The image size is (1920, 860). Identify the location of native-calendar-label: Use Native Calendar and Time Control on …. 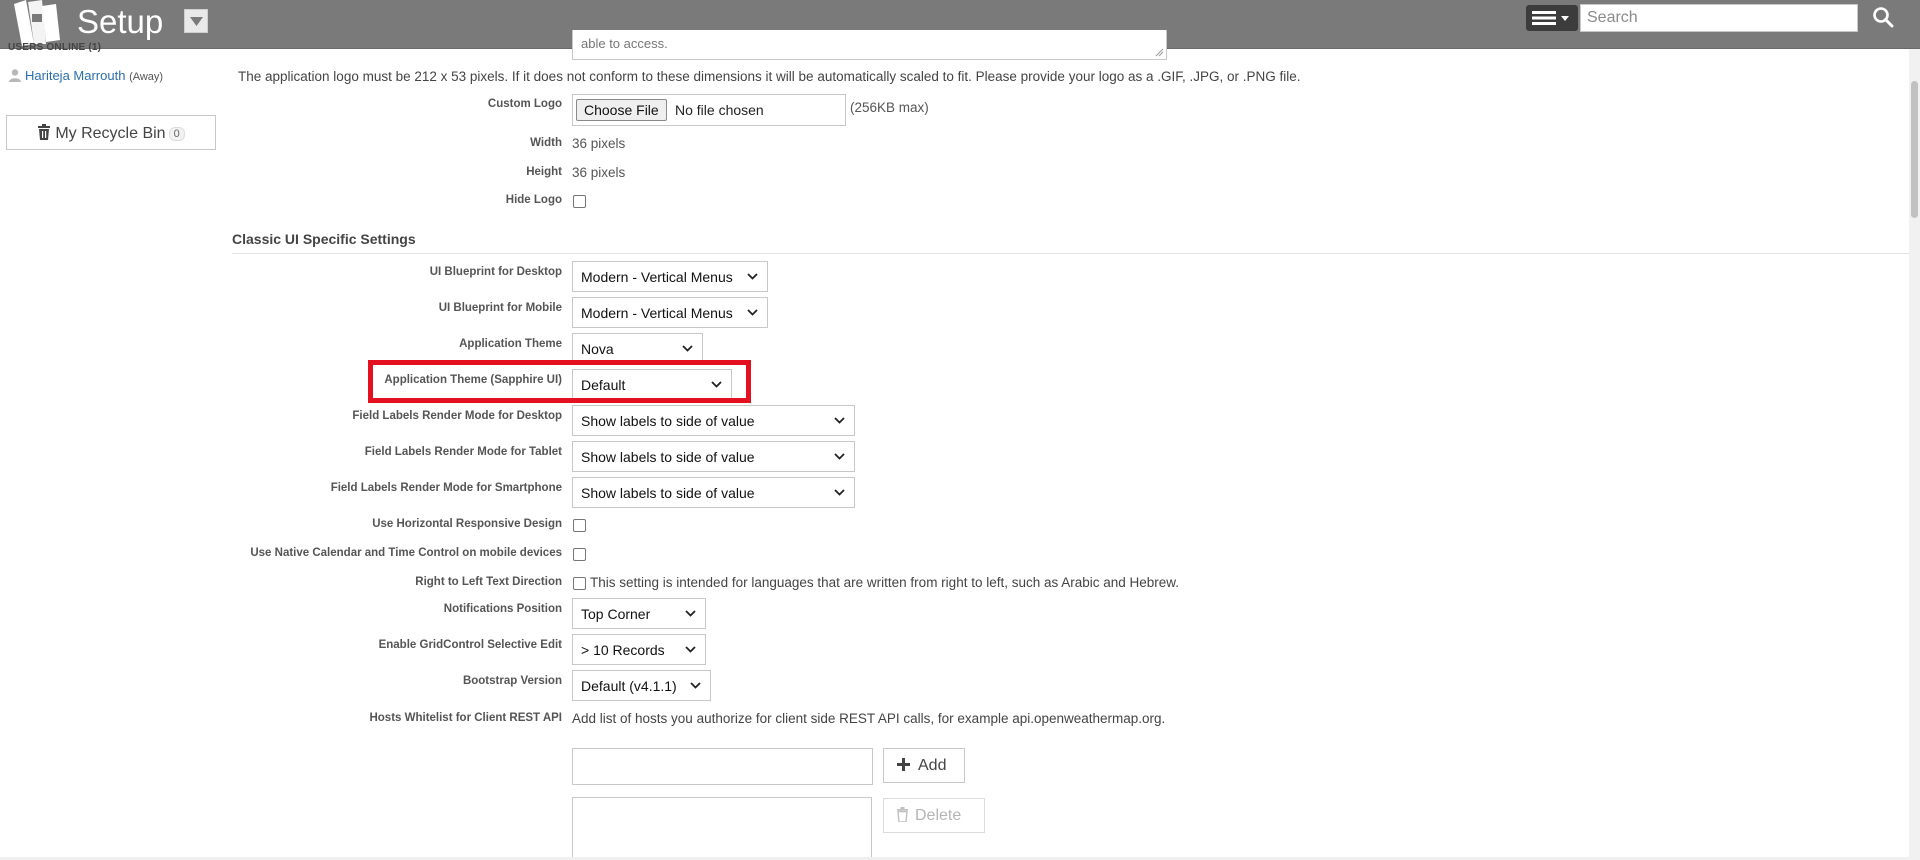
(406, 553).